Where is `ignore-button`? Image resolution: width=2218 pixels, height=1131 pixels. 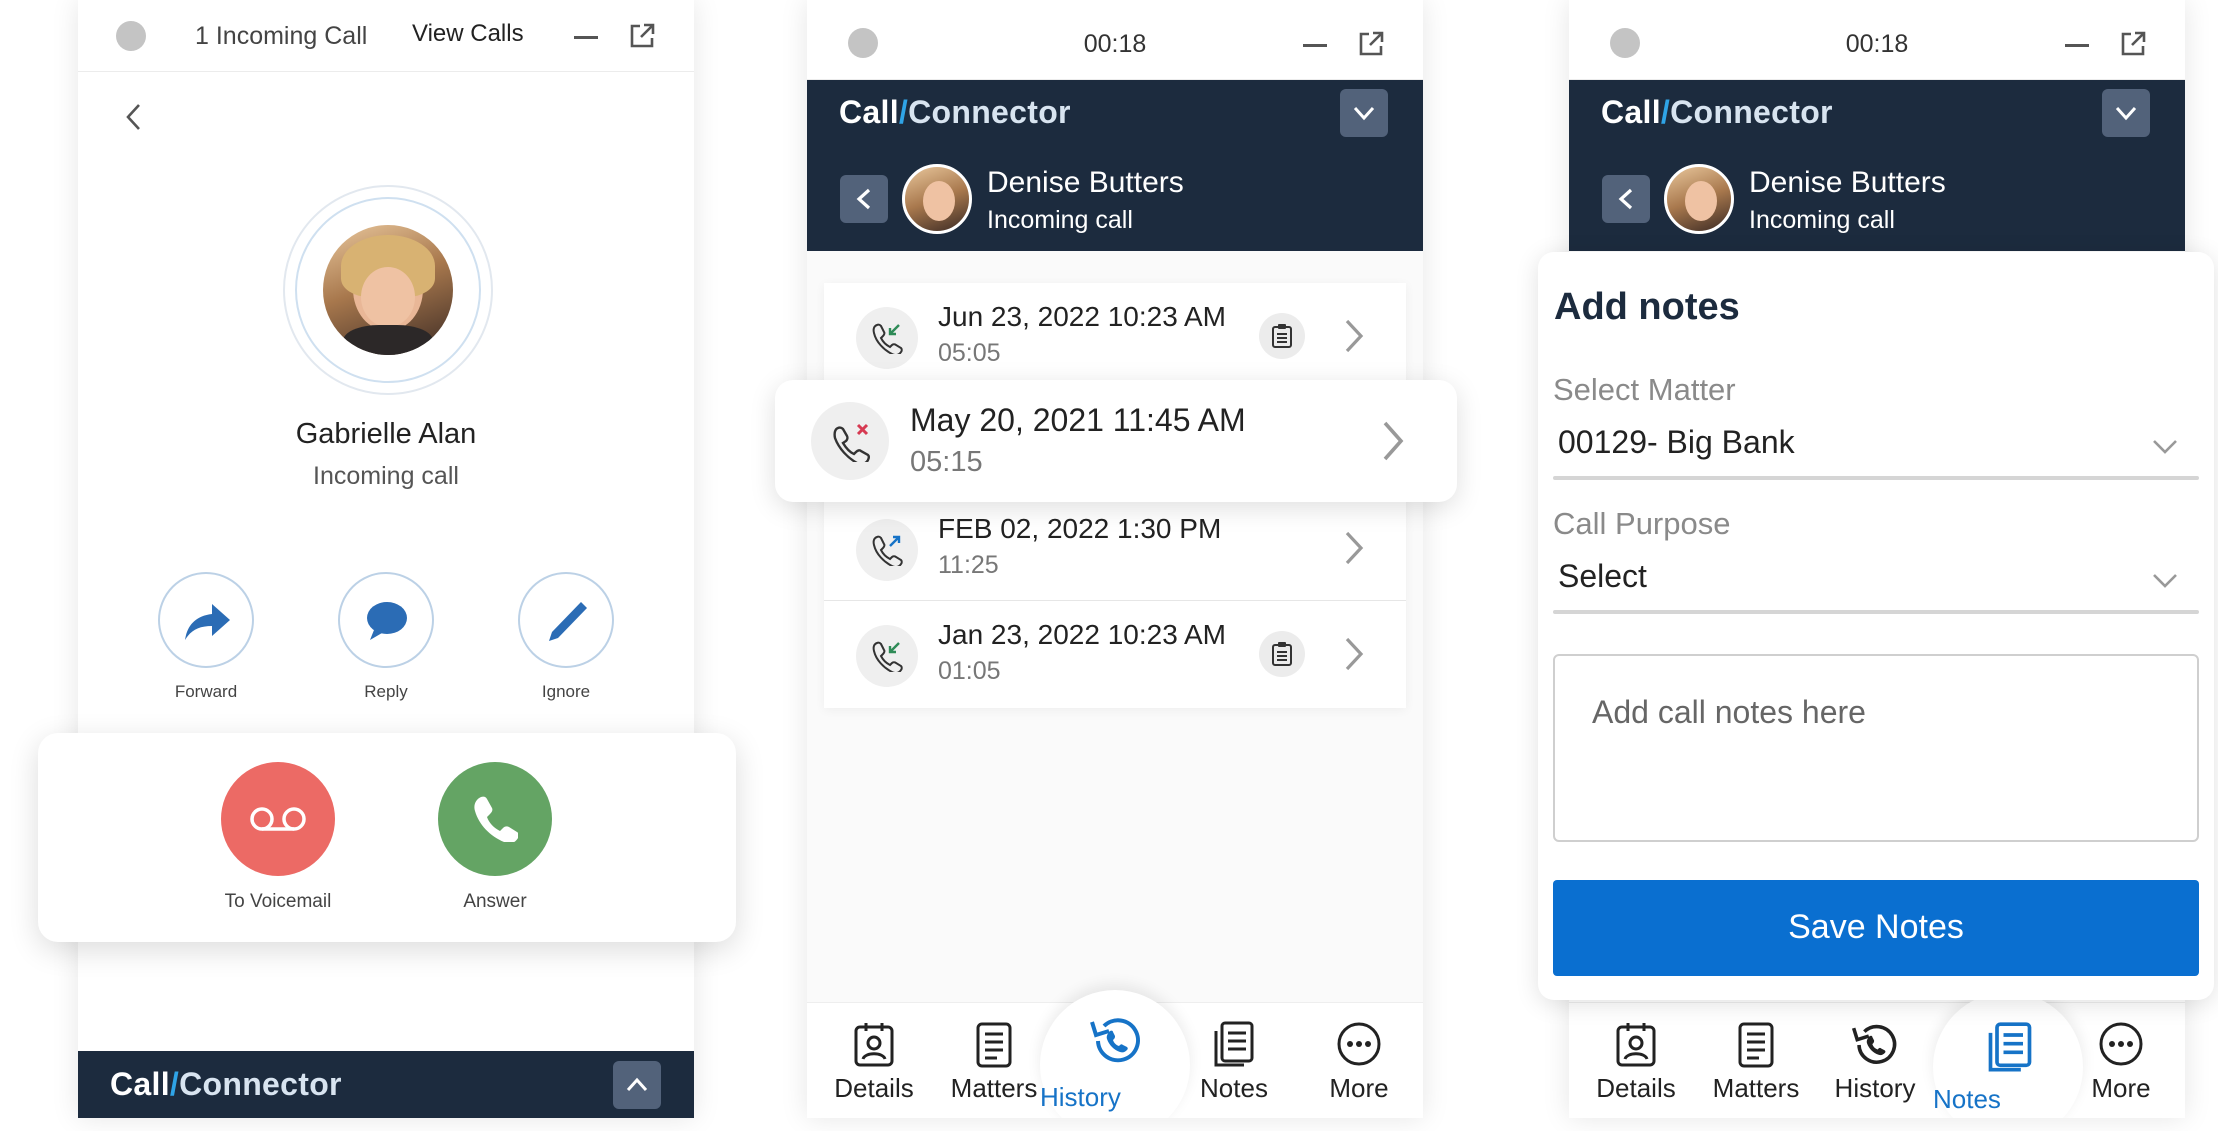 ignore-button is located at coordinates (566, 620).